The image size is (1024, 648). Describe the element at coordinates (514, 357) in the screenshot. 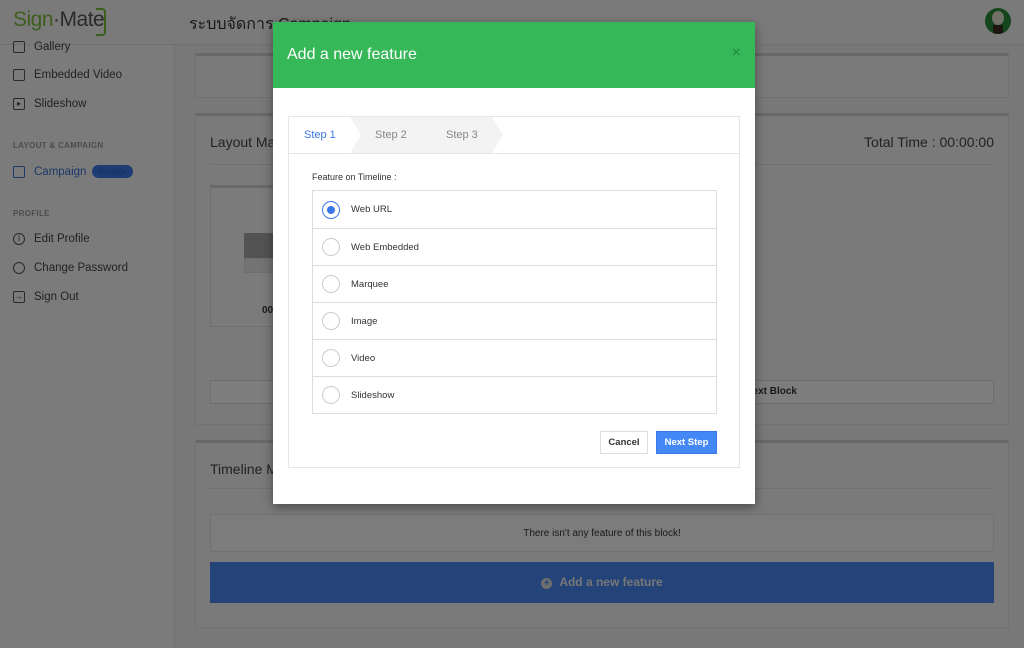

I see `option-video: Video` at that location.